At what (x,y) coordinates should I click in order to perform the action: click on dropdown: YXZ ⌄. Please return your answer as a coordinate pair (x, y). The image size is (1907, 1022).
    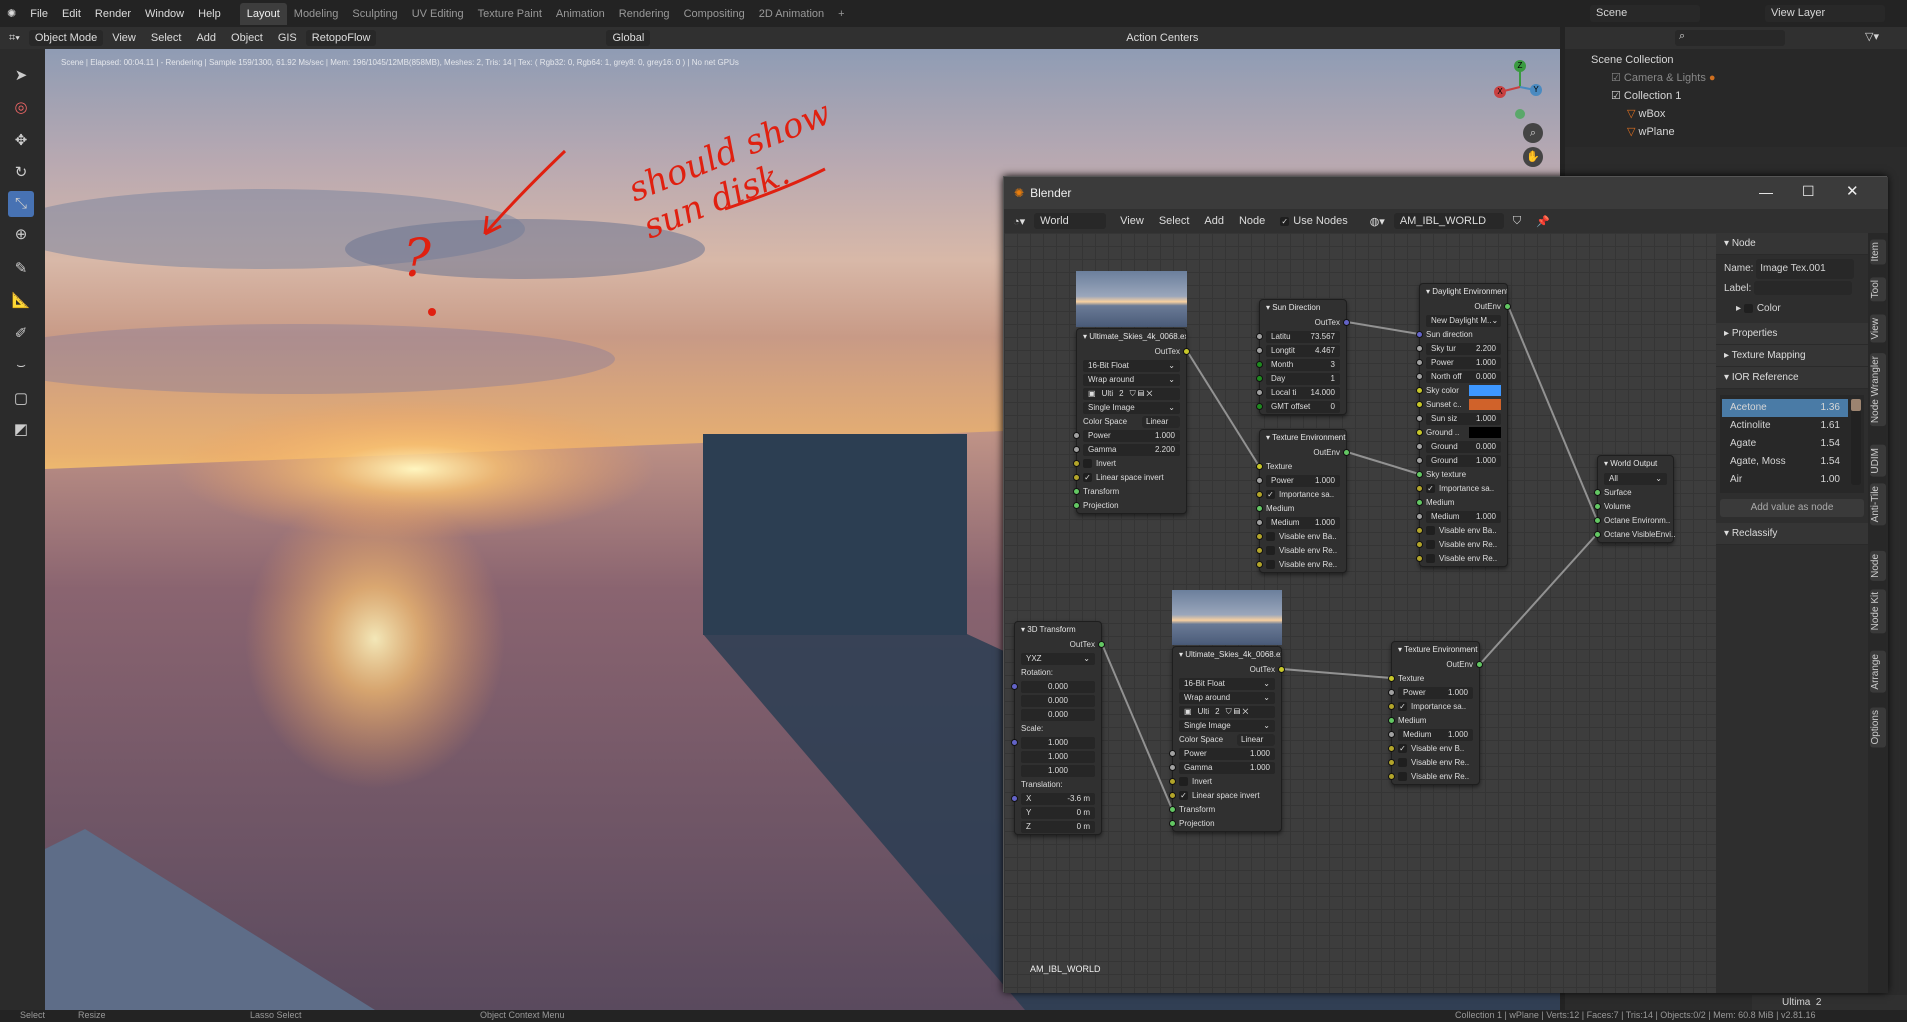
    Looking at the image, I should click on (1058, 659).